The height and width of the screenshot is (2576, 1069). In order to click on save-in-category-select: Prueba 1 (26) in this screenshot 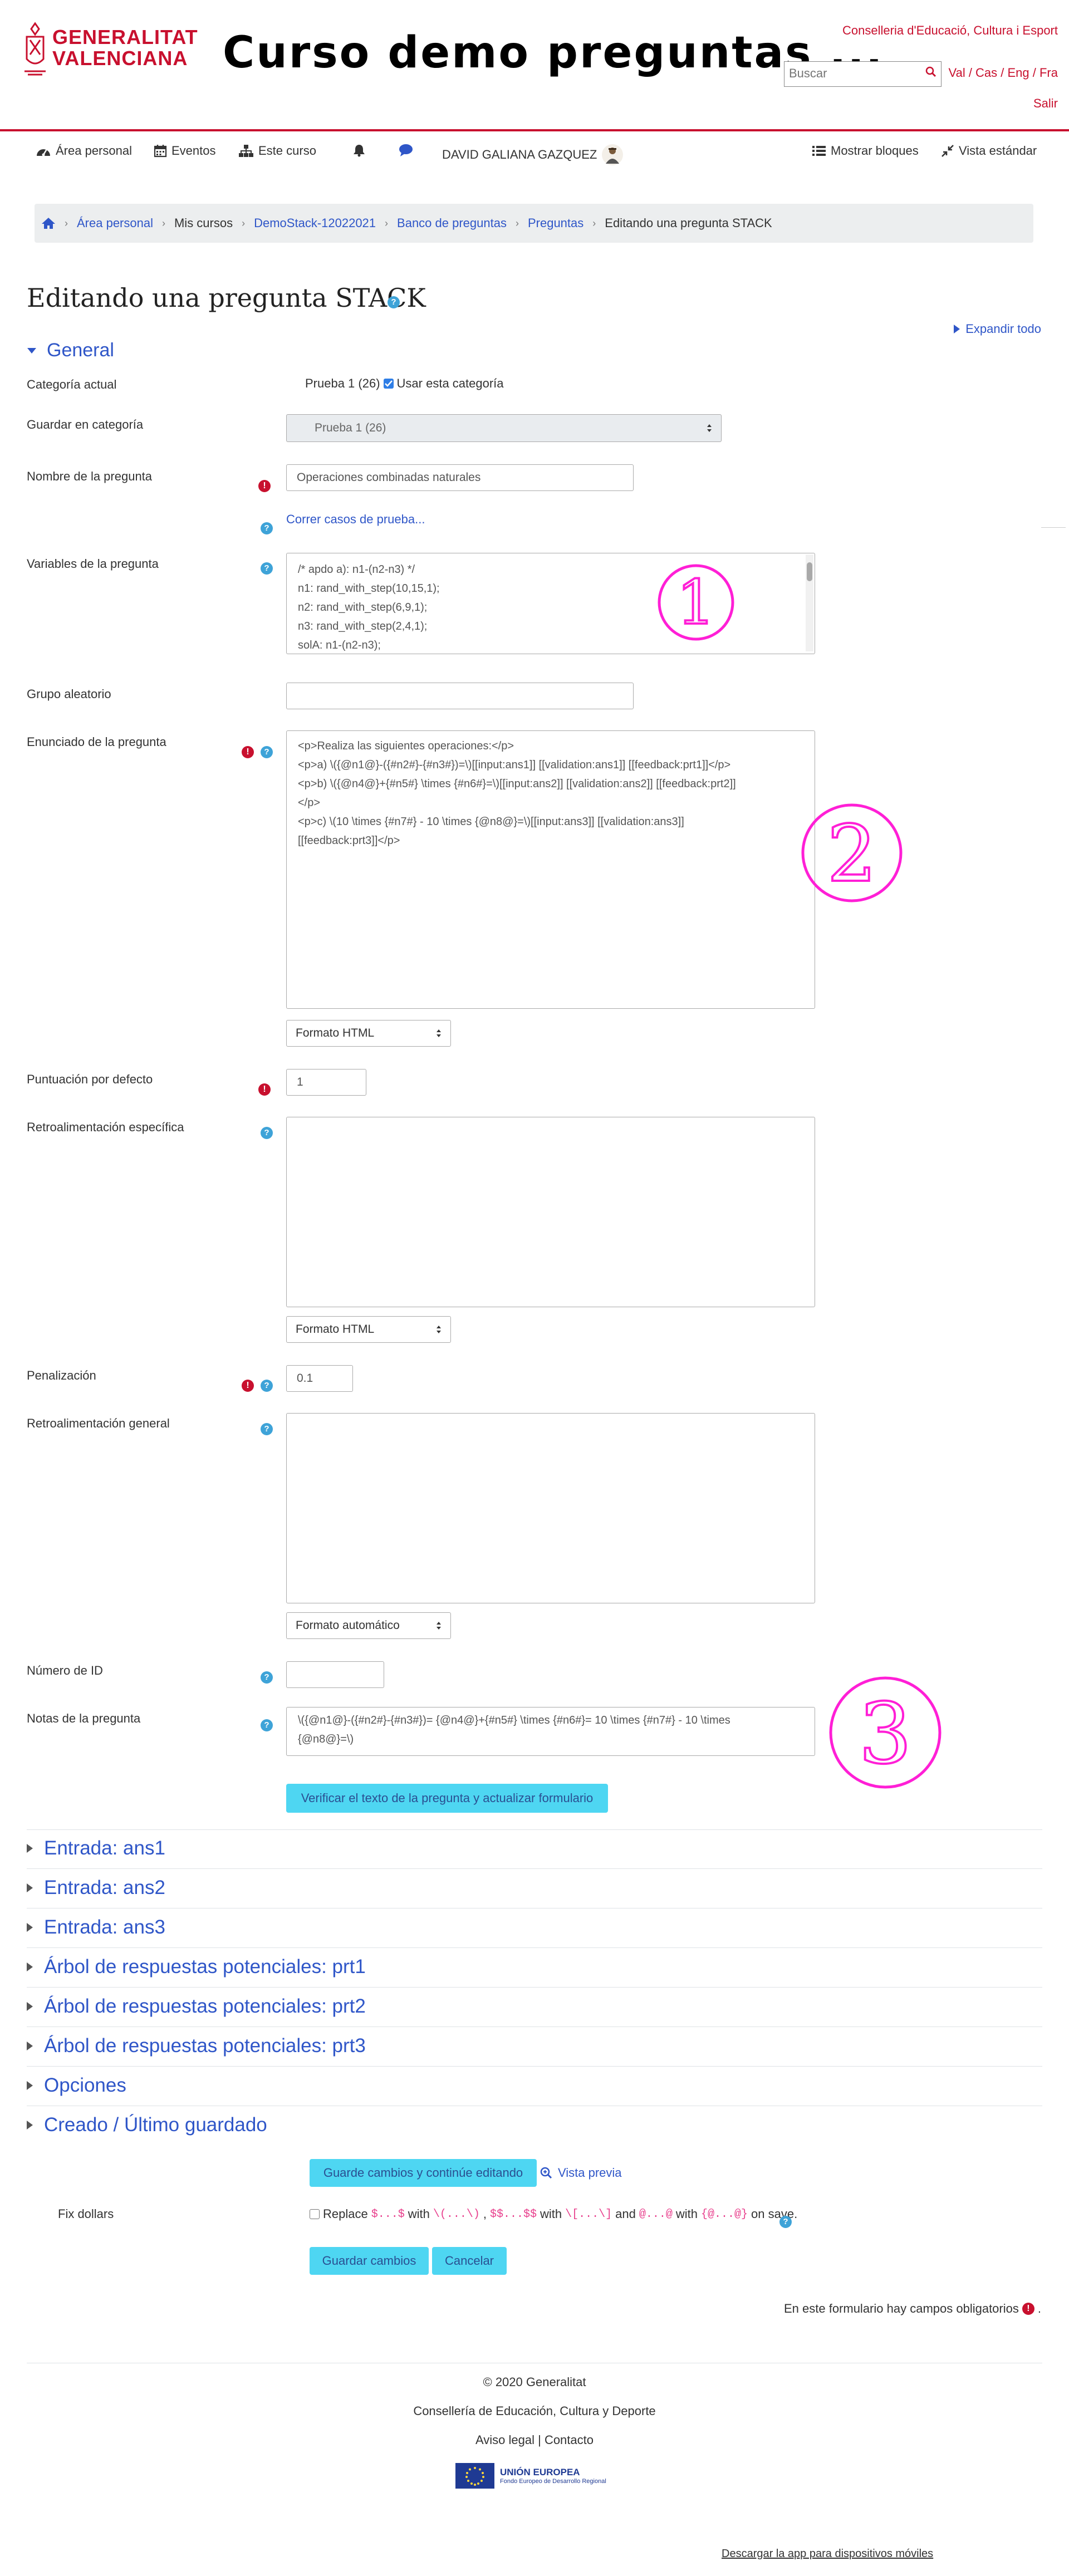, I will do `click(504, 428)`.